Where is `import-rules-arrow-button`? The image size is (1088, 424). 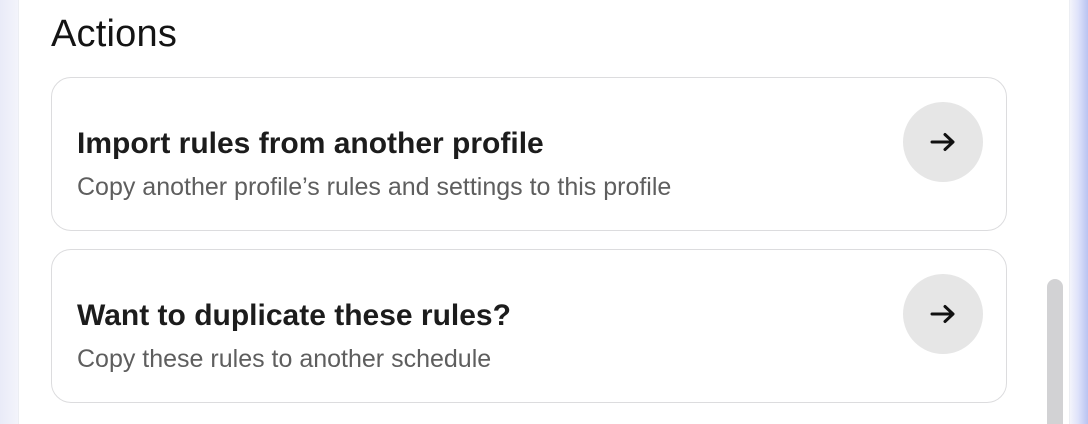
import-rules-arrow-button is located at coordinates (943, 142).